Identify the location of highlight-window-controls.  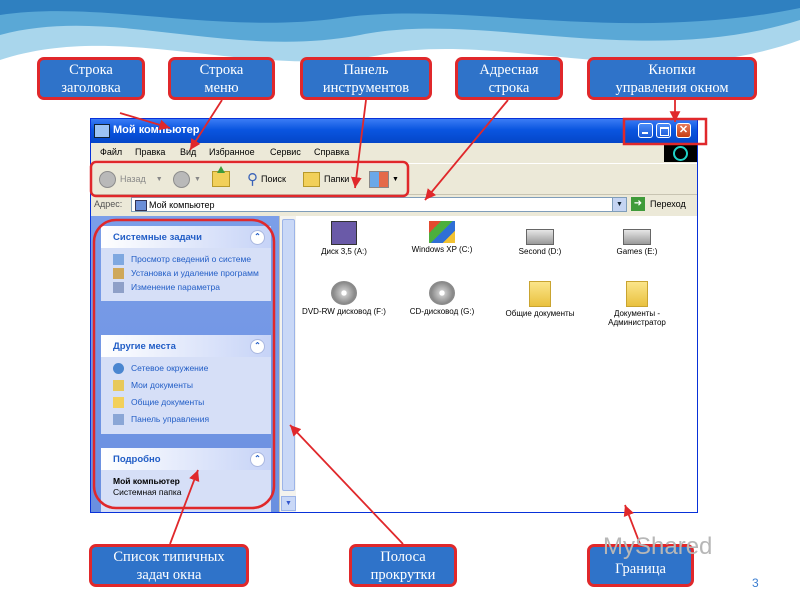
(665, 131).